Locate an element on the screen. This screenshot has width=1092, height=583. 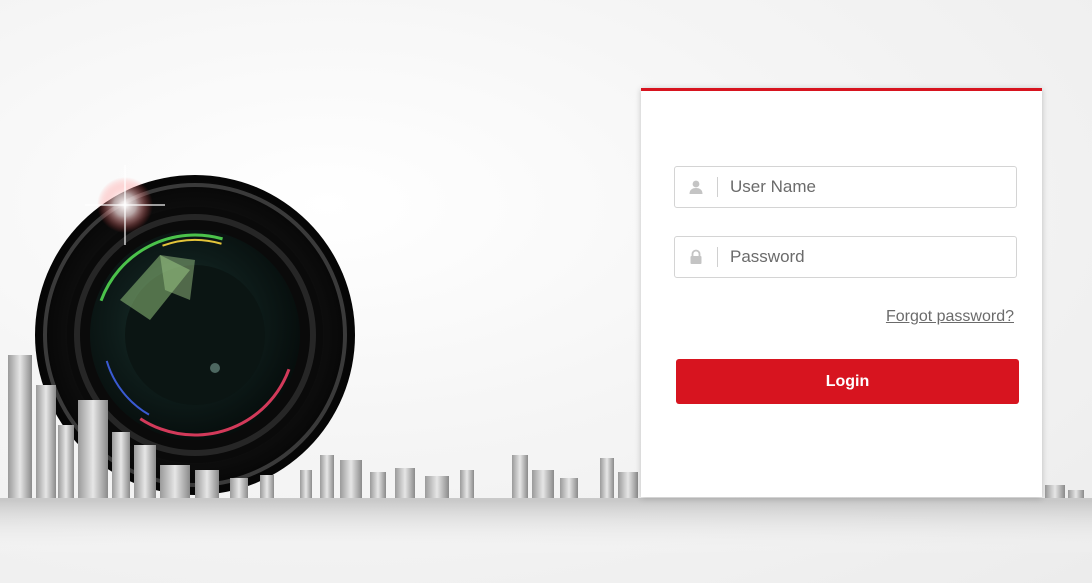
password-field is located at coordinates (845, 257).